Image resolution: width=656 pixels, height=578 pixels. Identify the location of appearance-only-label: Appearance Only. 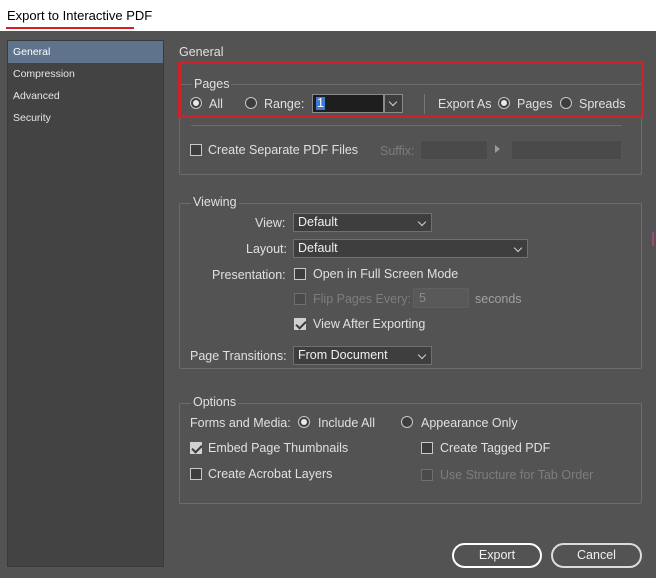
(469, 423).